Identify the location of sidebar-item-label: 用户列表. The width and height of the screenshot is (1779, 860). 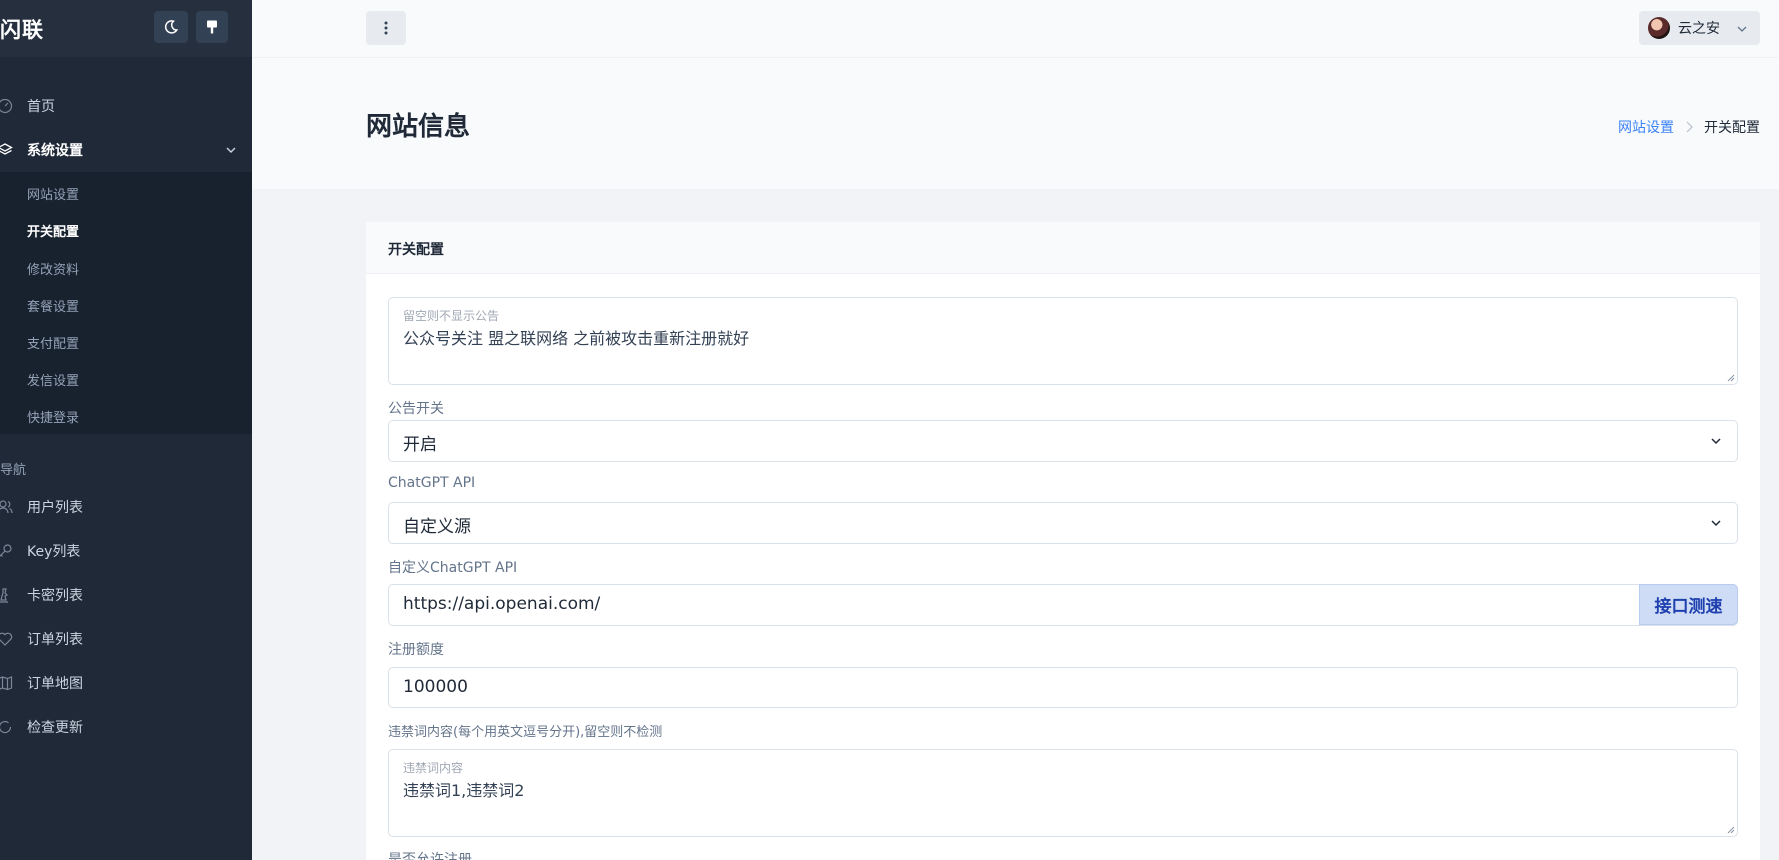
(55, 508).